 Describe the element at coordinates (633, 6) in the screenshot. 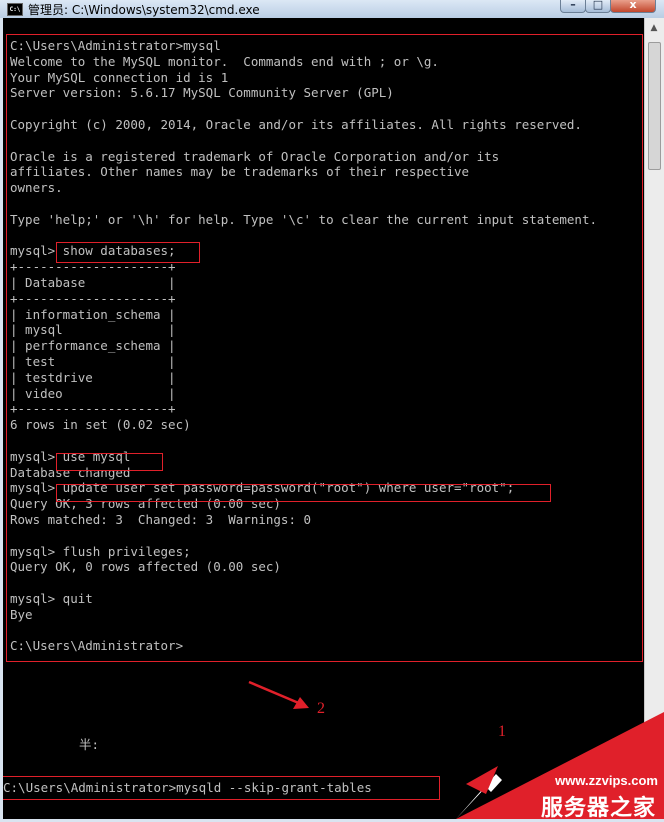

I see `close-button: x` at that location.